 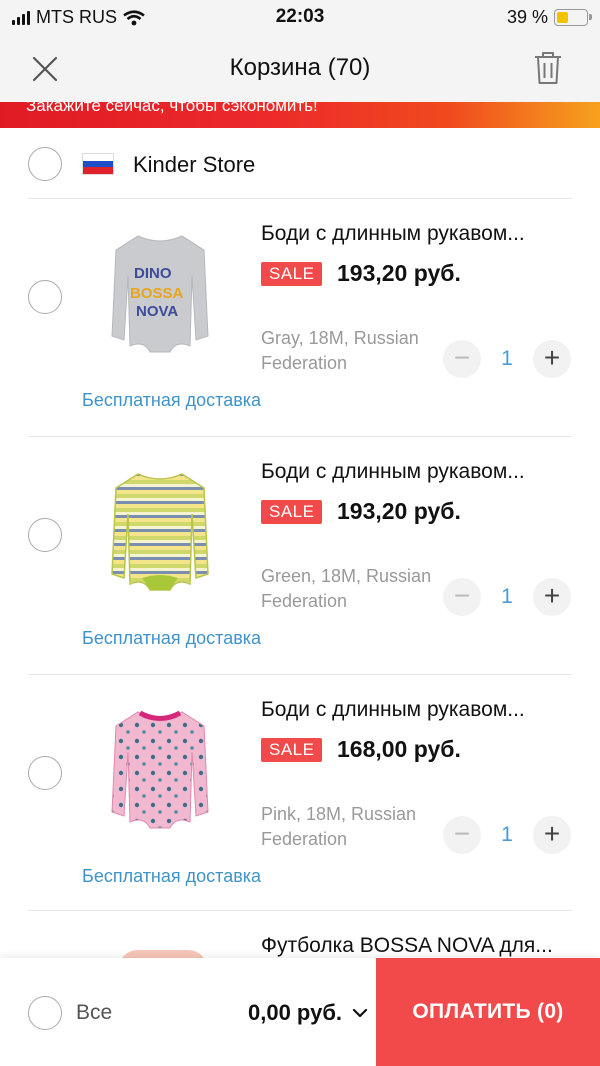 What do you see at coordinates (549, 17) in the screenshot?
I see `status-right: 39 %` at bounding box center [549, 17].